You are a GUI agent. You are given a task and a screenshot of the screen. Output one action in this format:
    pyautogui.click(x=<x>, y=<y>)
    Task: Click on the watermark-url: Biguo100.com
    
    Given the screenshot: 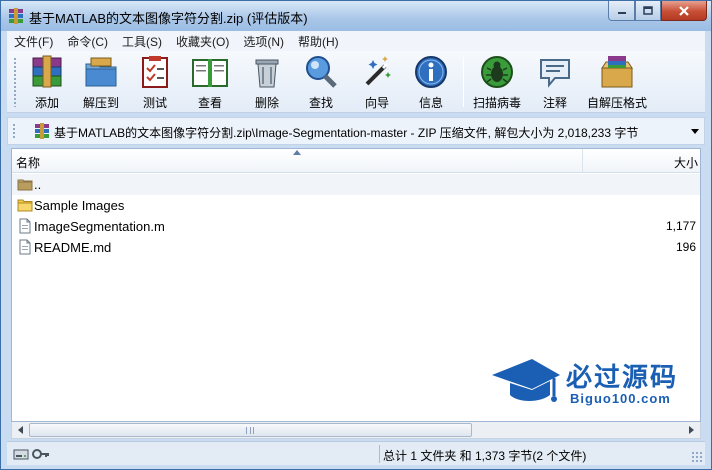 What is the action you would take?
    pyautogui.click(x=620, y=398)
    